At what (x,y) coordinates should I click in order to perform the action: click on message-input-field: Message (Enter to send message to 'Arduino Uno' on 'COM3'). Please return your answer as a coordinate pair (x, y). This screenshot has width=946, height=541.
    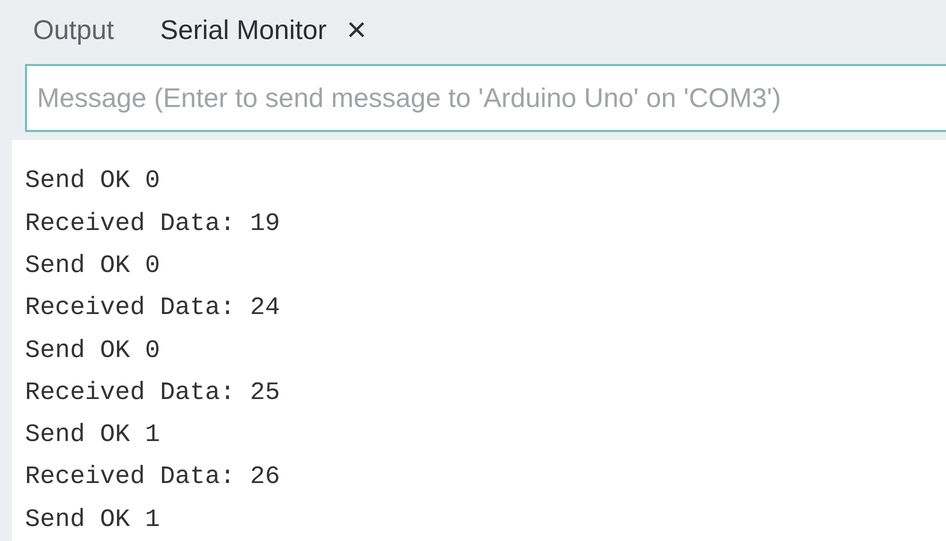
    Looking at the image, I should click on (485, 98).